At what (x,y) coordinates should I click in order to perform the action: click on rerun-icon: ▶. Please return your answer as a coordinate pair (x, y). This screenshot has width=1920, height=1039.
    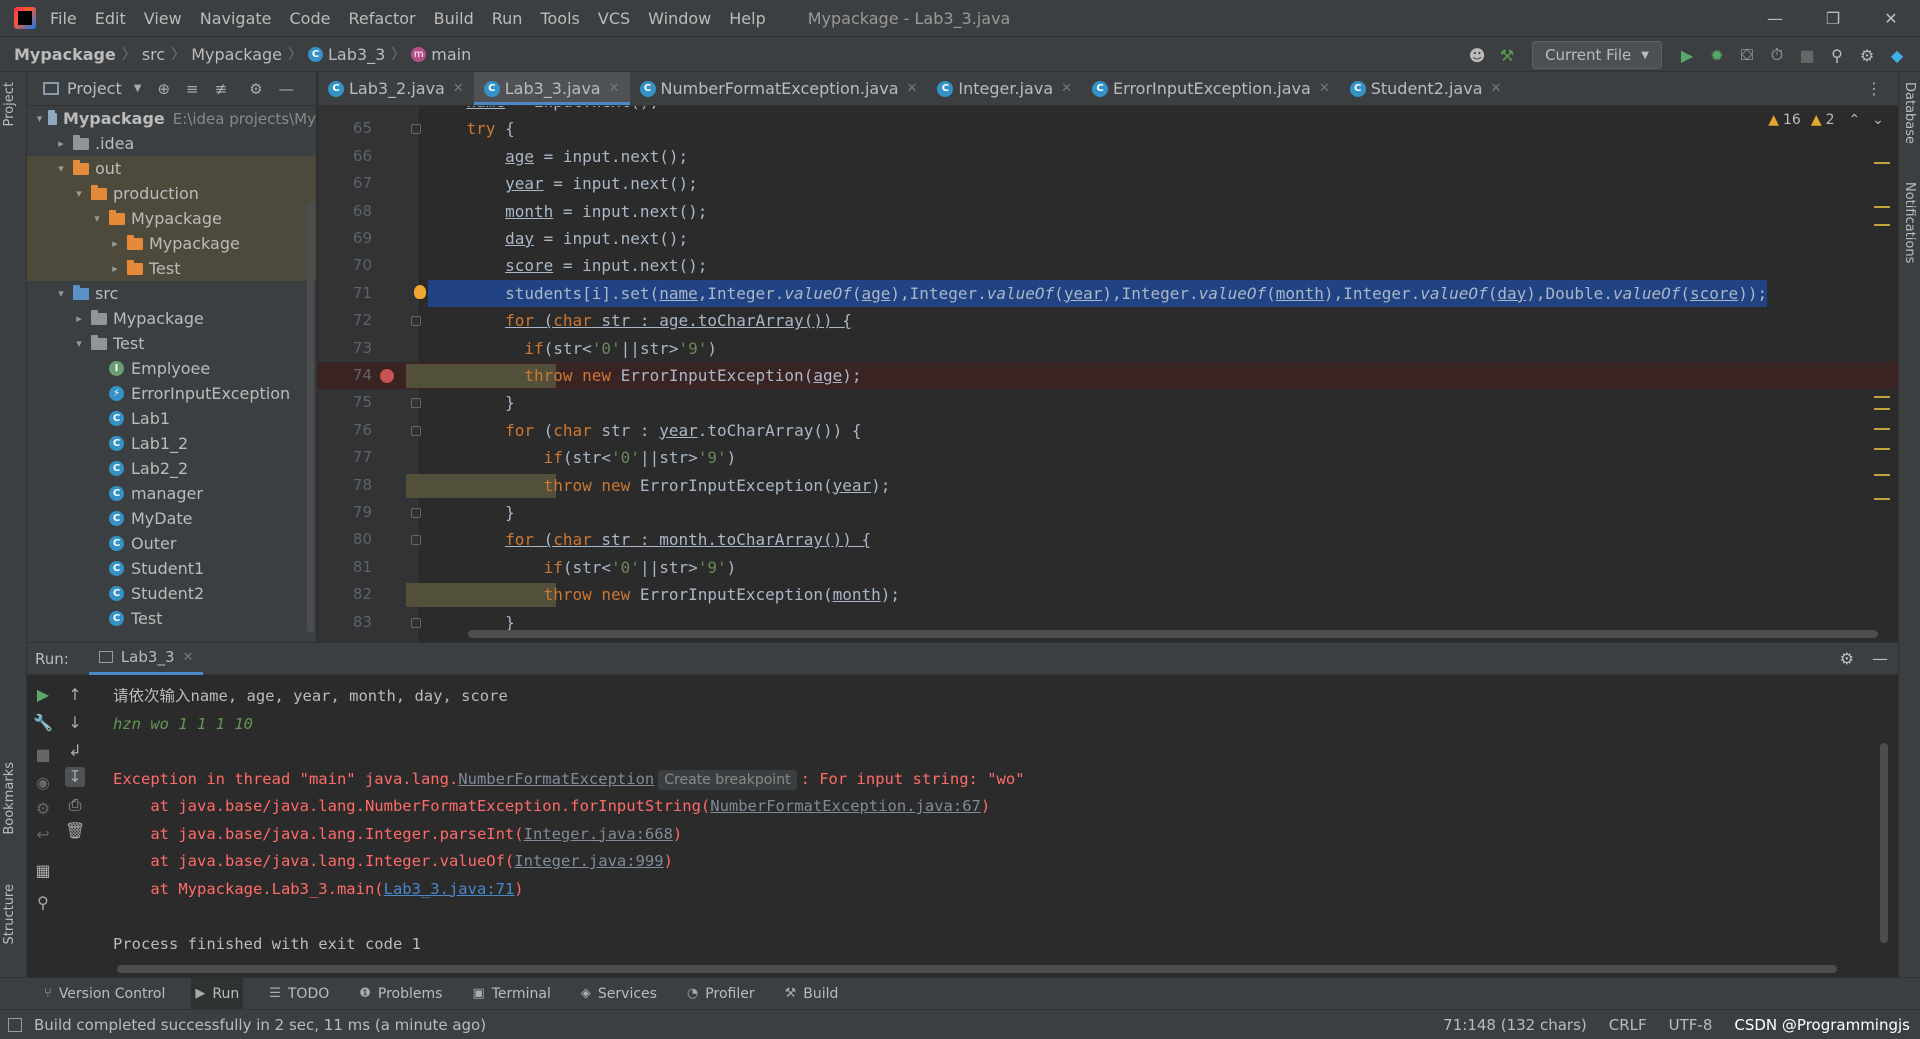
    Looking at the image, I should click on (43, 695).